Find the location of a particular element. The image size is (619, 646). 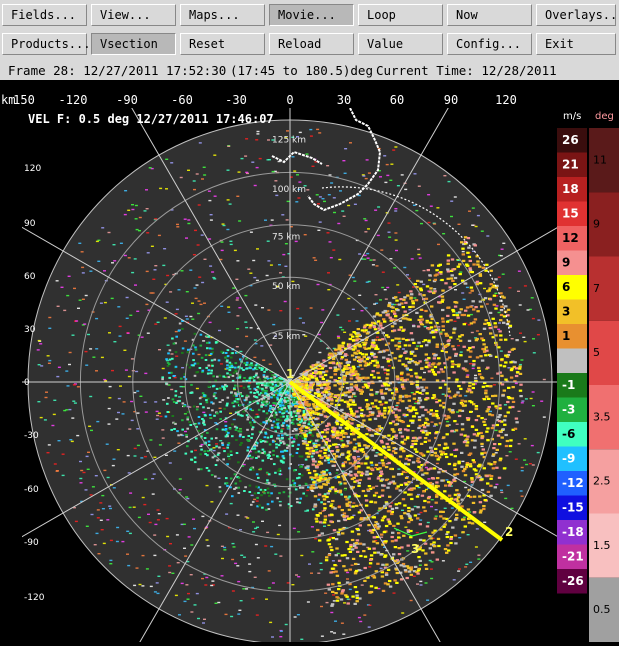

phase-label: 9 is located at coordinates (596, 224).